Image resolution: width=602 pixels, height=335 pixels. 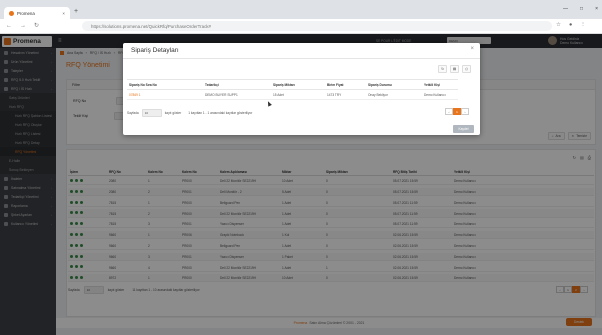 I want to click on modal-table-cell: 15 Adet, so click(x=278, y=95).